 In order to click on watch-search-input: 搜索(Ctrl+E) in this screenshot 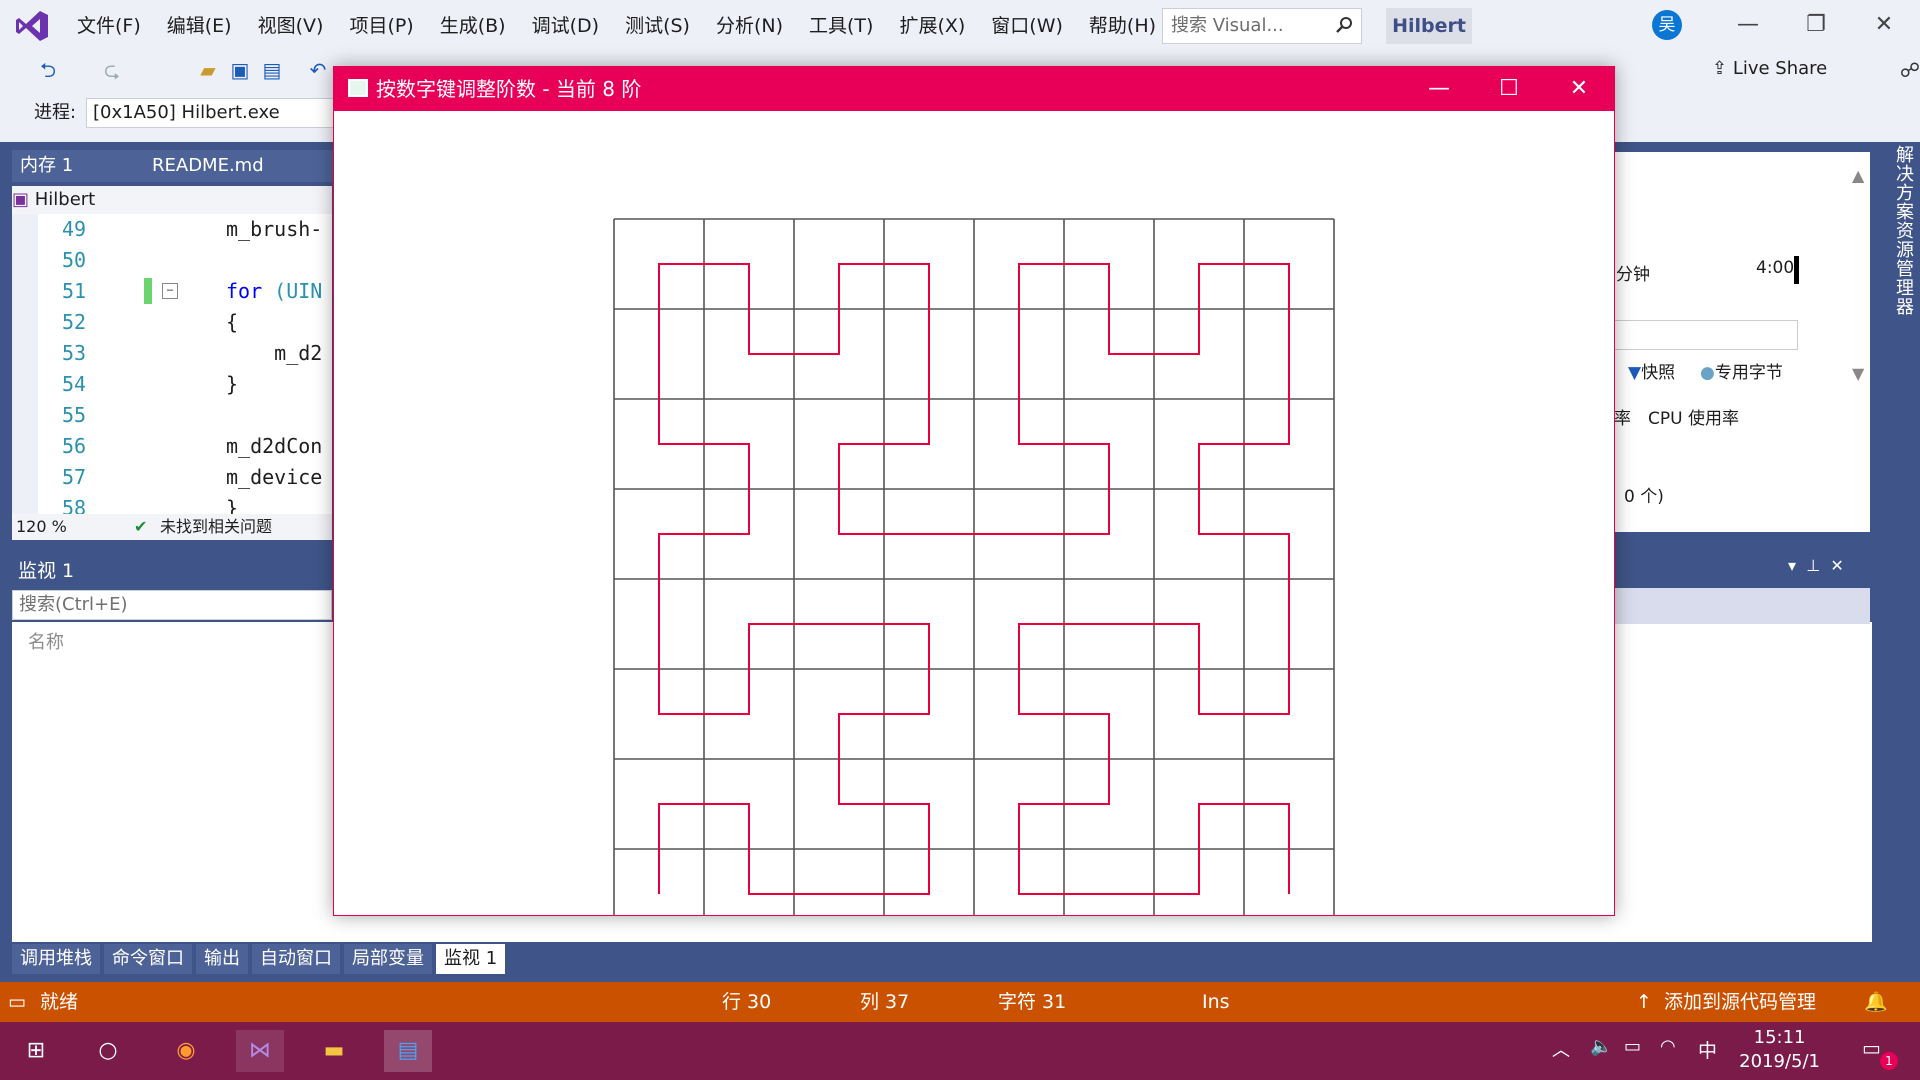, I will do `click(172, 605)`.